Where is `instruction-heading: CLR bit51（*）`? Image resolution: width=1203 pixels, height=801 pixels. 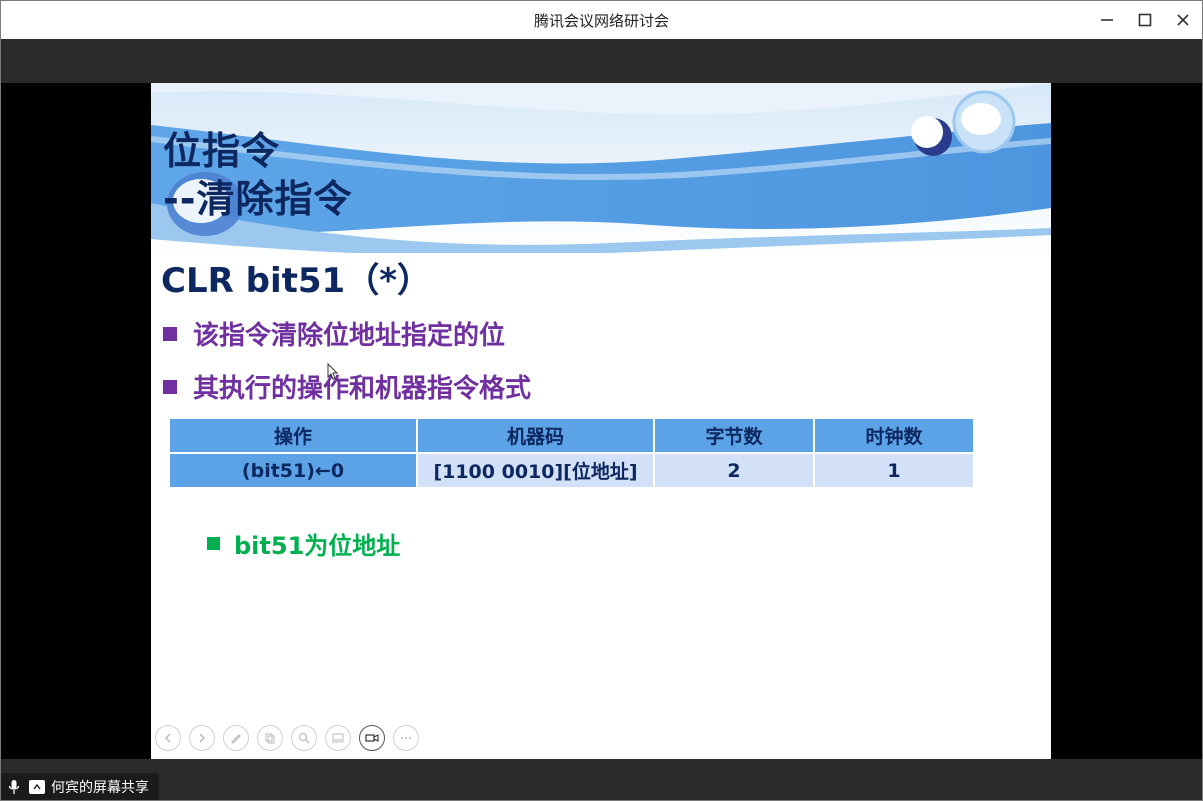 instruction-heading: CLR bit51（*） is located at coordinates (296, 281).